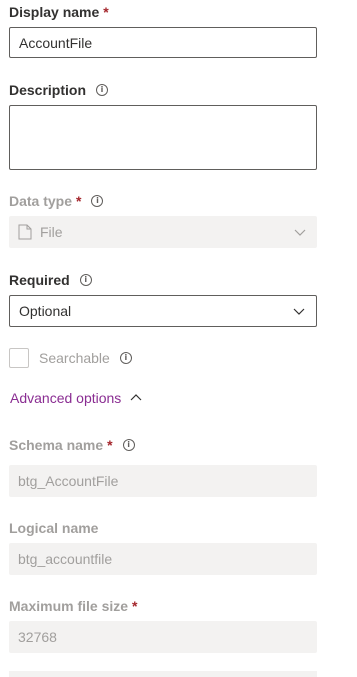  I want to click on required-label: Required i, so click(50, 280).